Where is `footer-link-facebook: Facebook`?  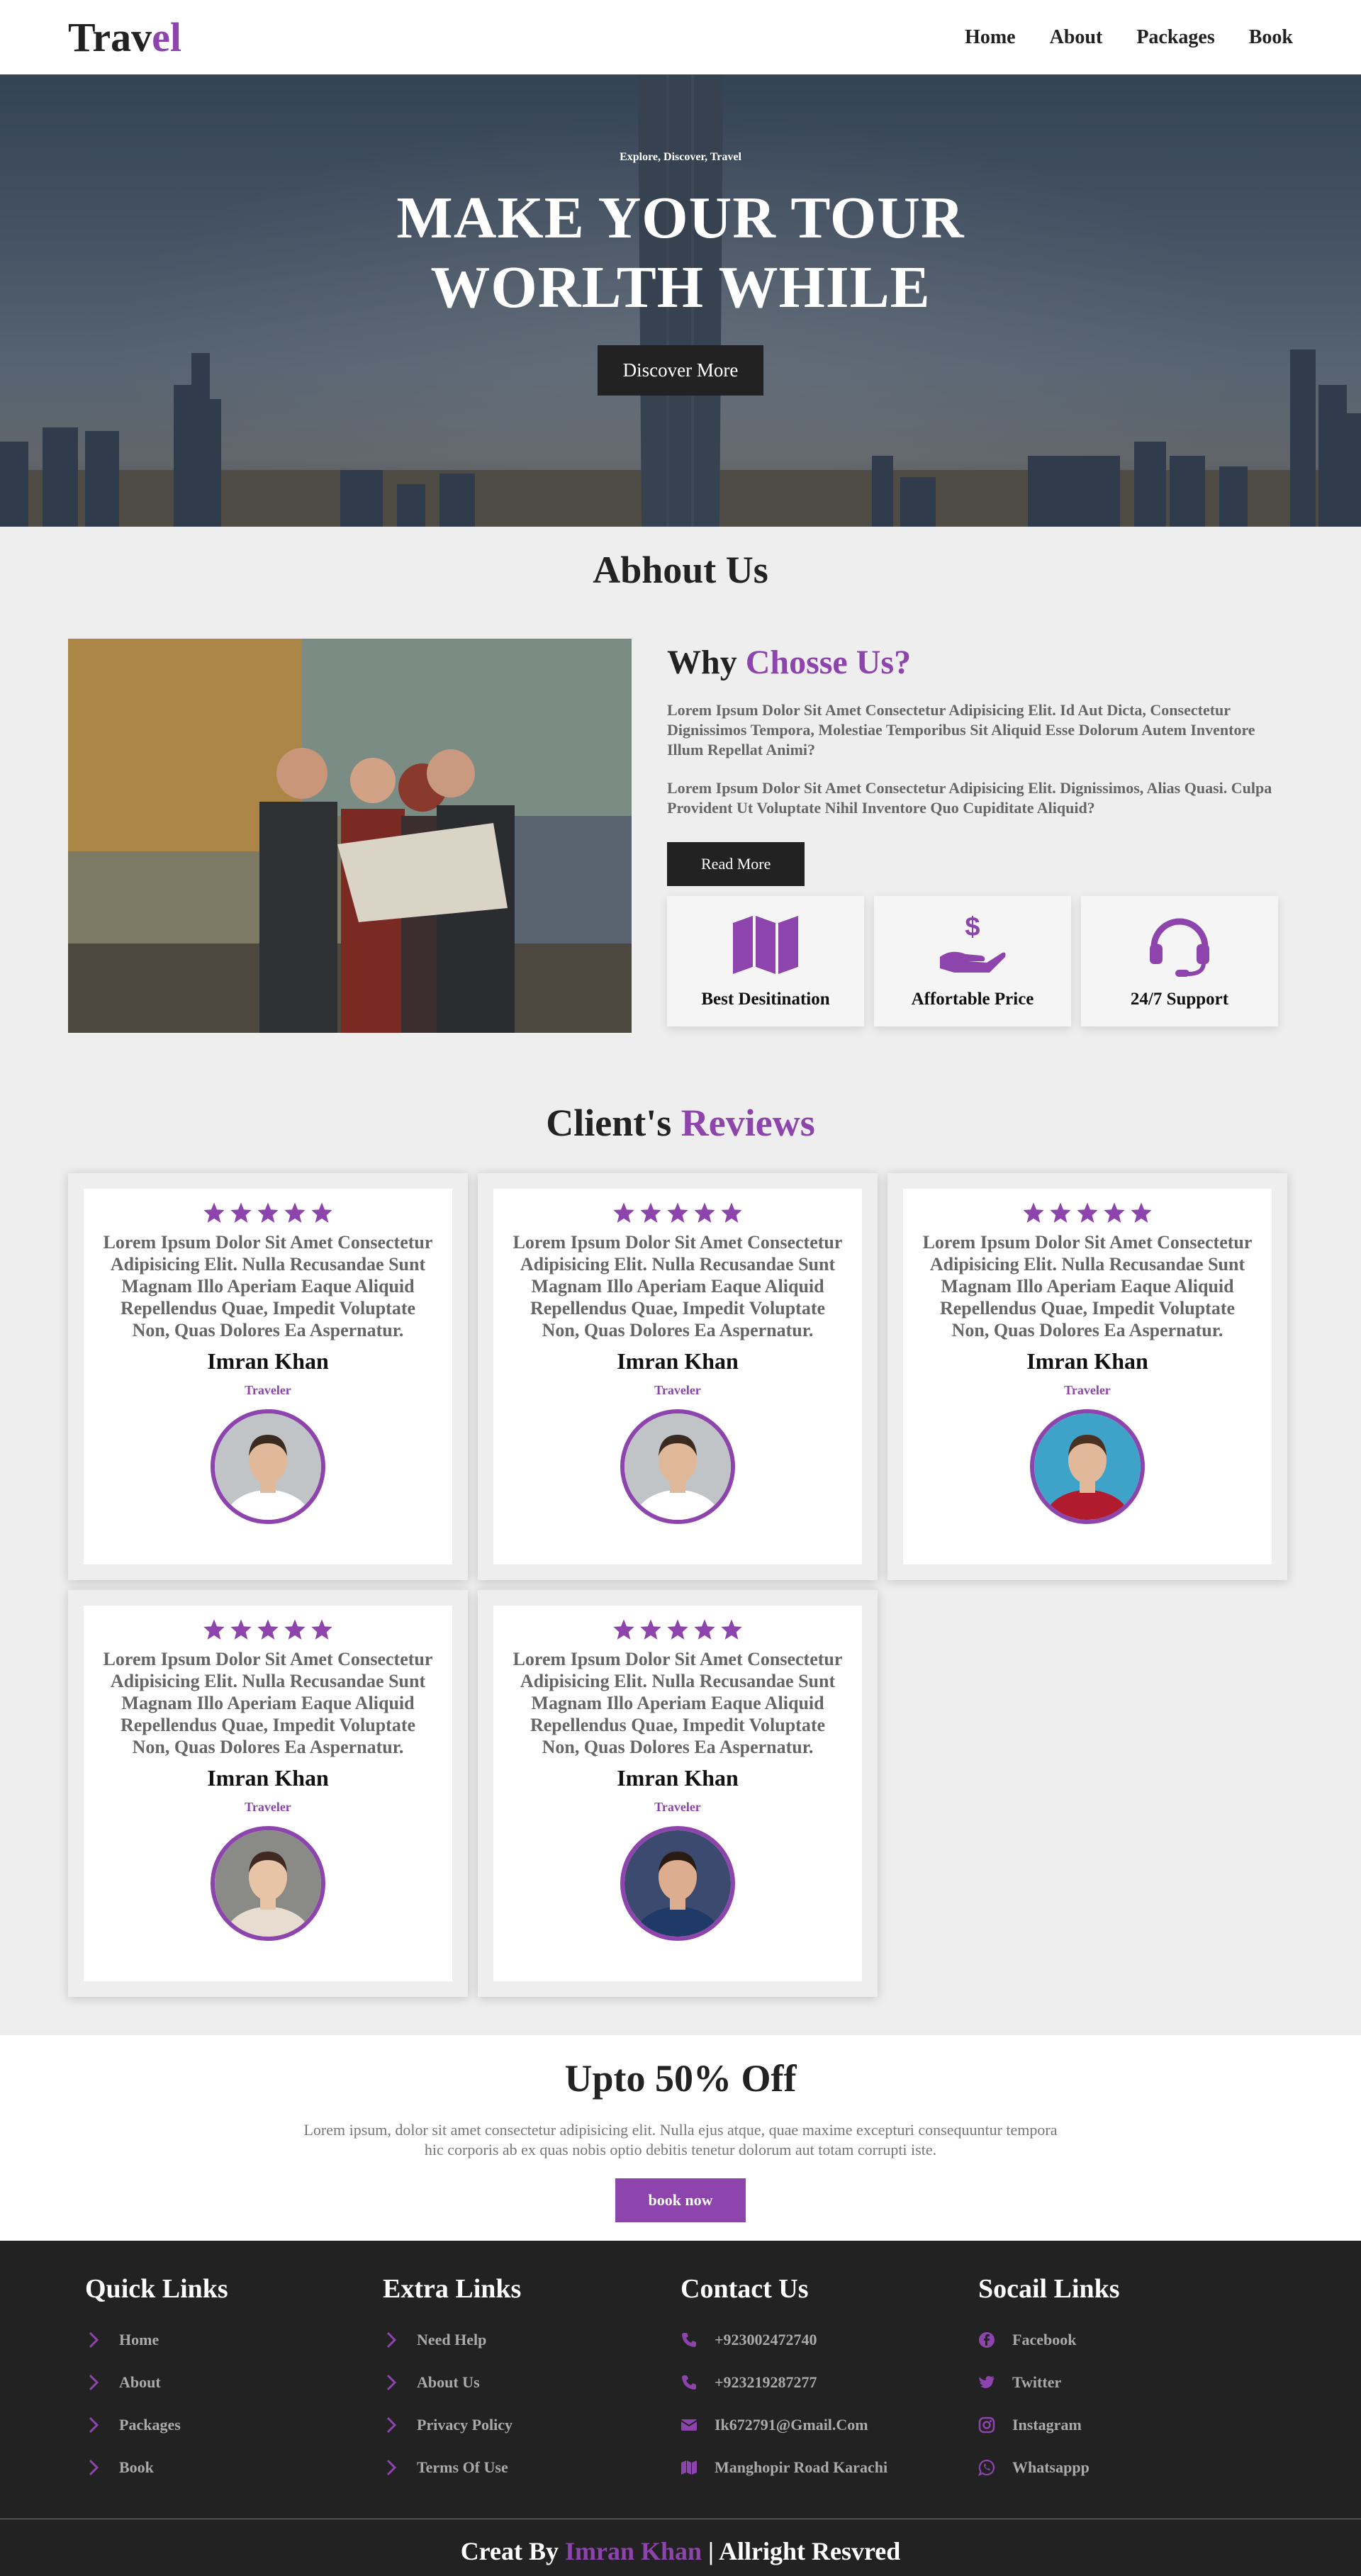
footer-link-facebook: Facebook is located at coordinates (1127, 2340).